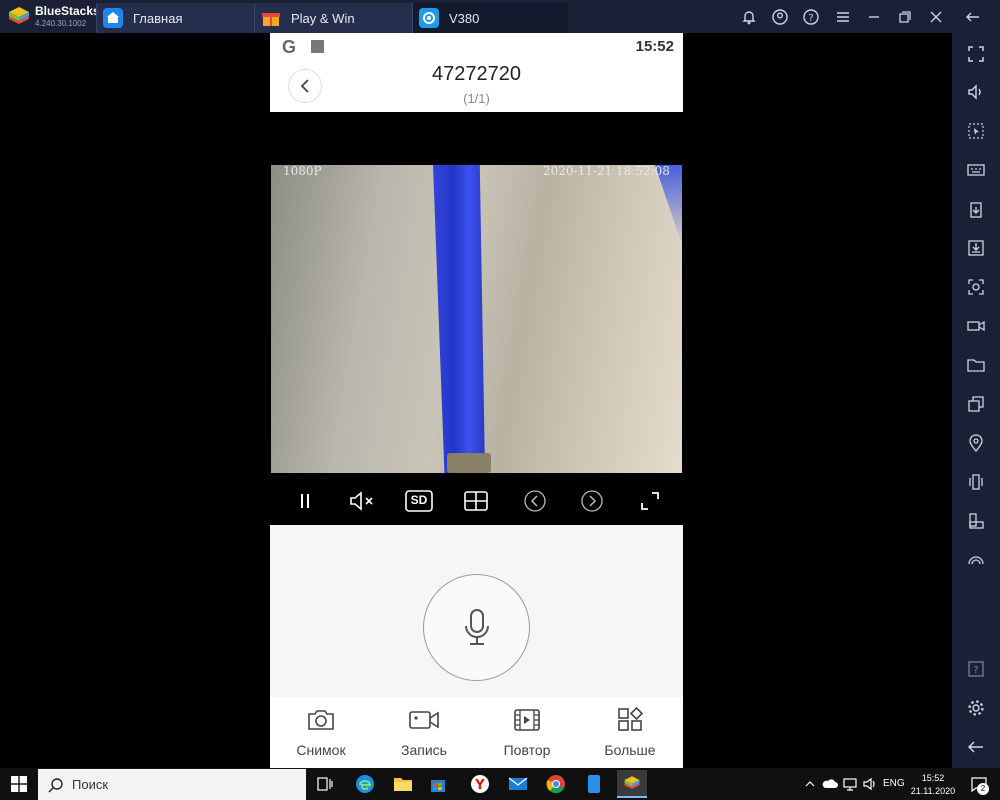 The height and width of the screenshot is (800, 1000). Describe the element at coordinates (976, 560) in the screenshot. I see `macro-icon` at that location.